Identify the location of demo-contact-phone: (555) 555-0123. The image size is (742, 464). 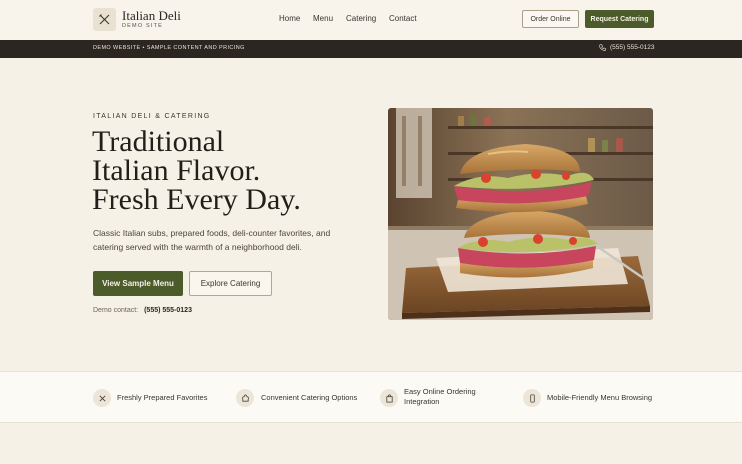
(168, 310).